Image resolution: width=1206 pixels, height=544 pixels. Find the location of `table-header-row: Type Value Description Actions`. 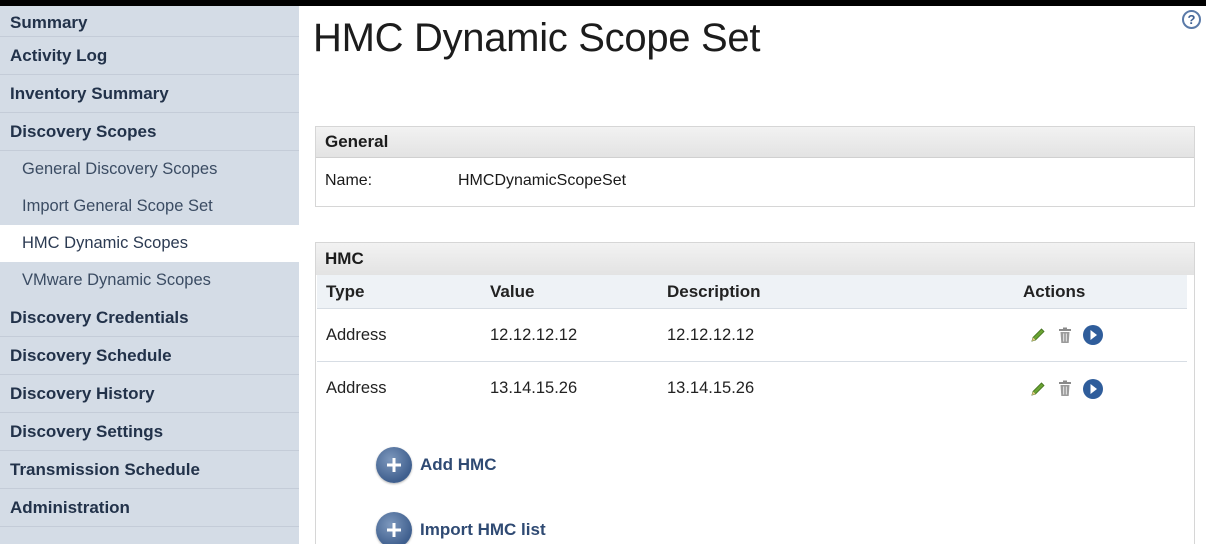

table-header-row: Type Value Description Actions is located at coordinates (752, 292).